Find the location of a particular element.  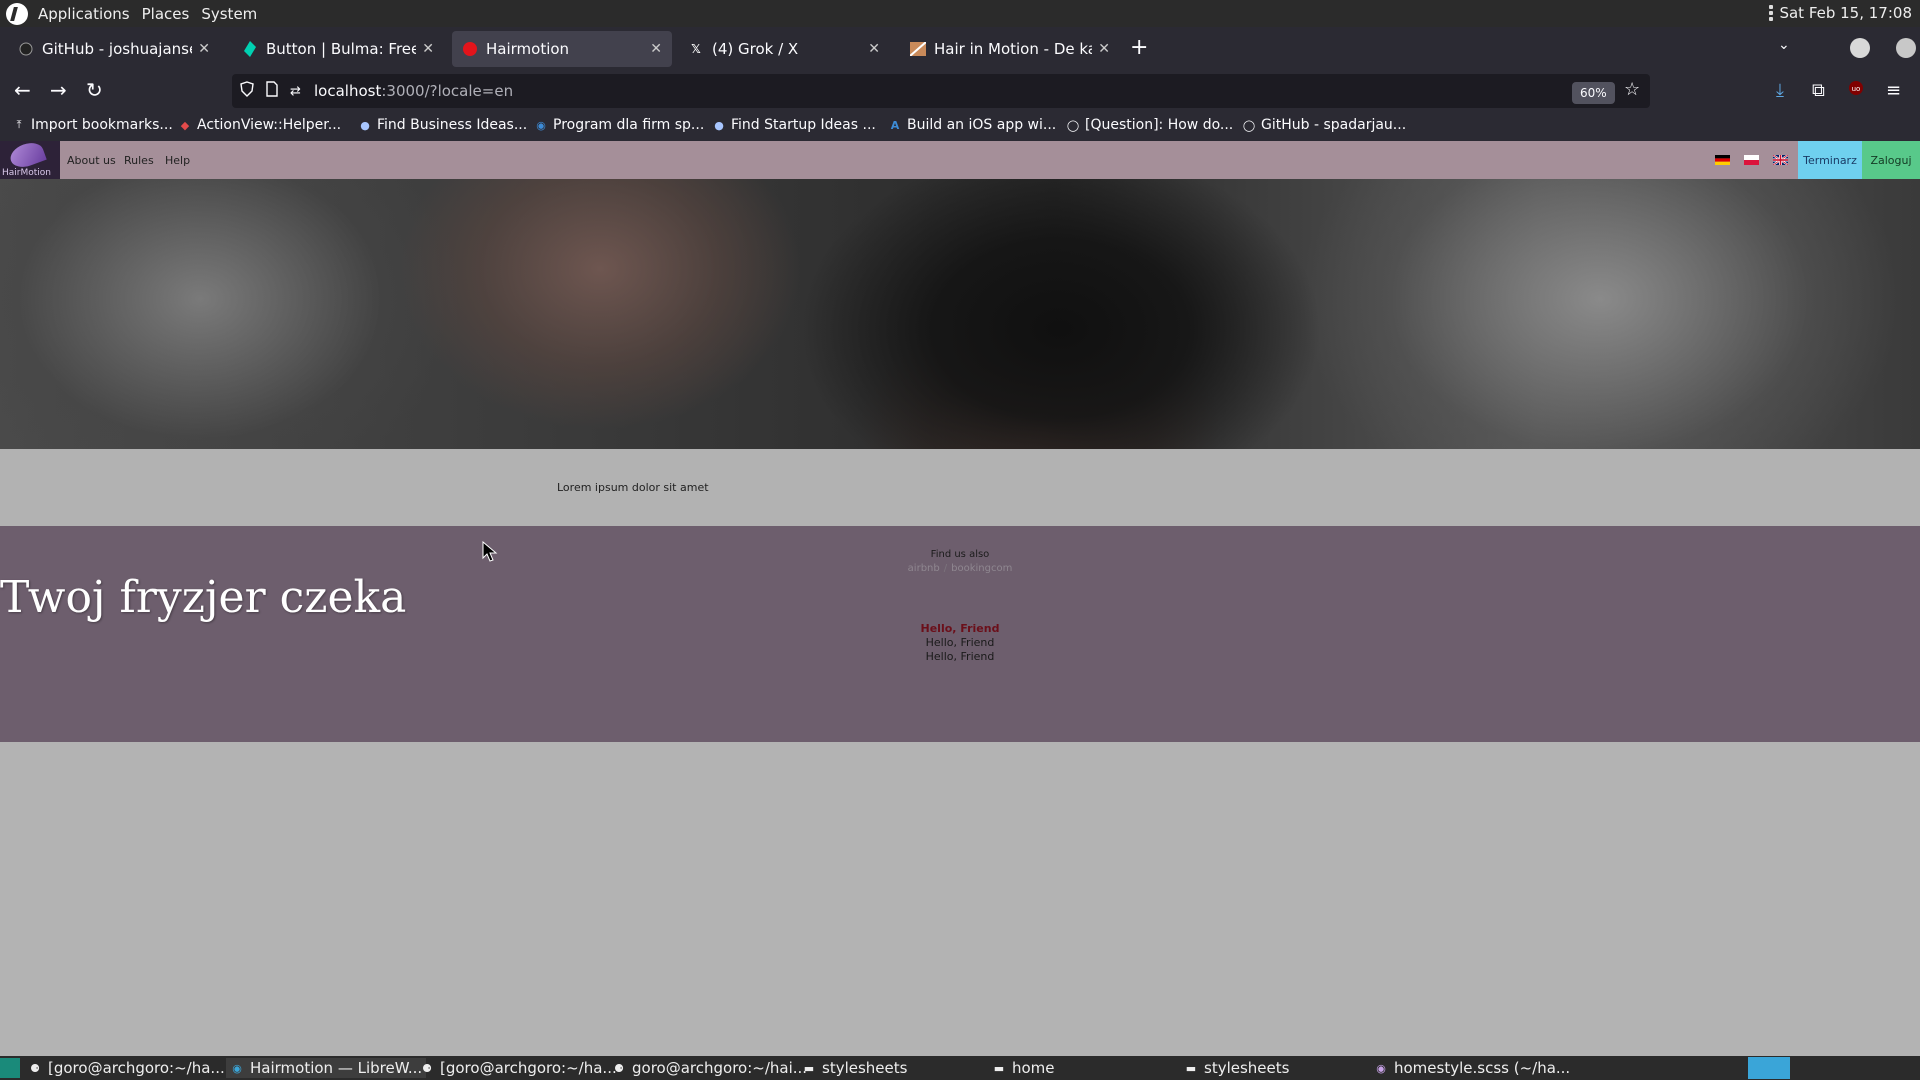

bookmark-star-icon: ☆ is located at coordinates (1632, 89).